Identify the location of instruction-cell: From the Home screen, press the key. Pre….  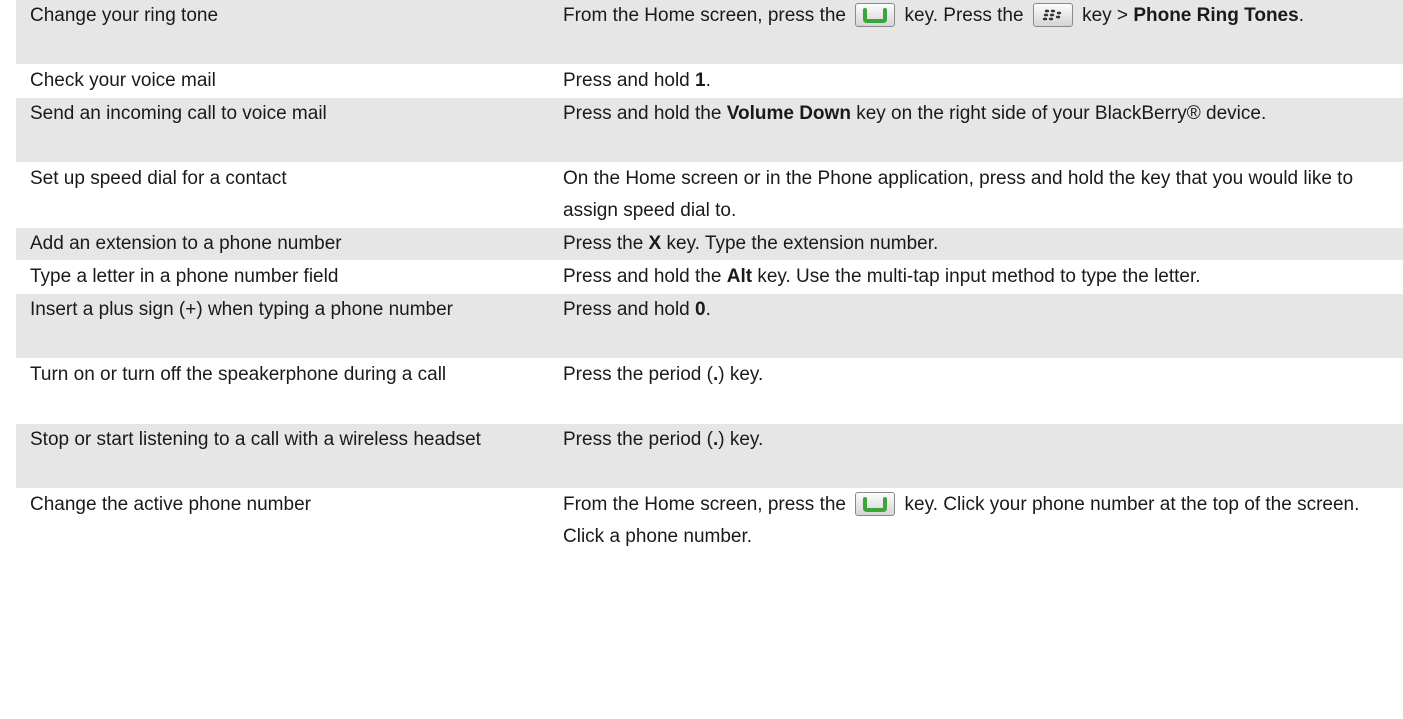
(976, 32).